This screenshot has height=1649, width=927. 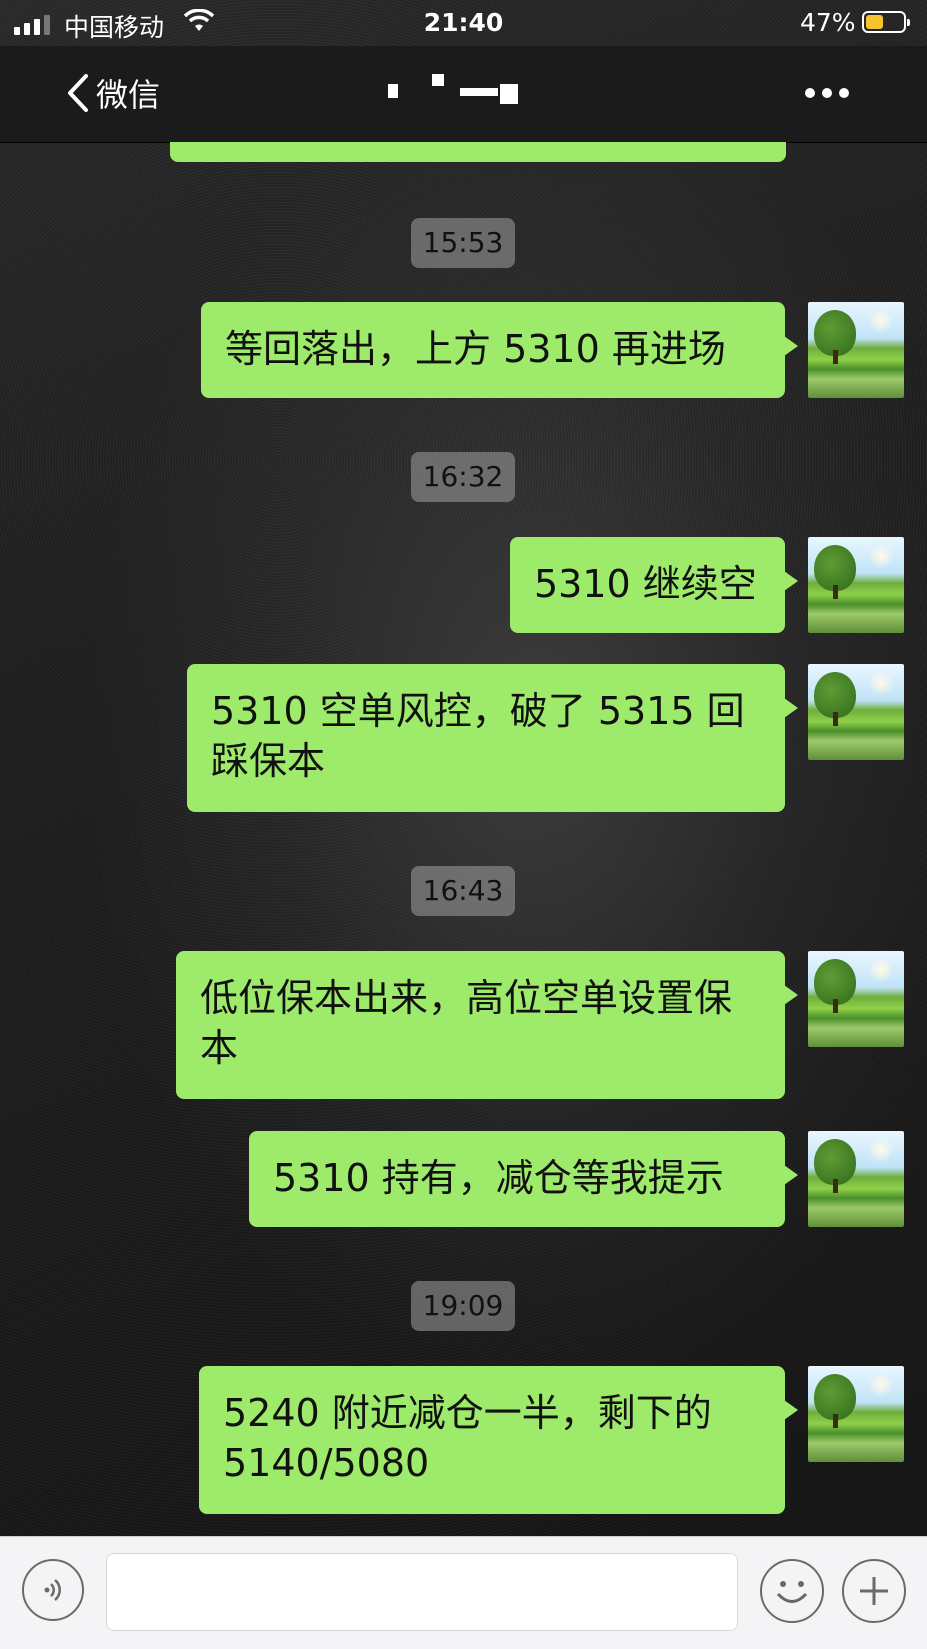 What do you see at coordinates (487, 1025) in the screenshot?
I see `message-bubble: 低位保本出来，高位空单设置保本` at bounding box center [487, 1025].